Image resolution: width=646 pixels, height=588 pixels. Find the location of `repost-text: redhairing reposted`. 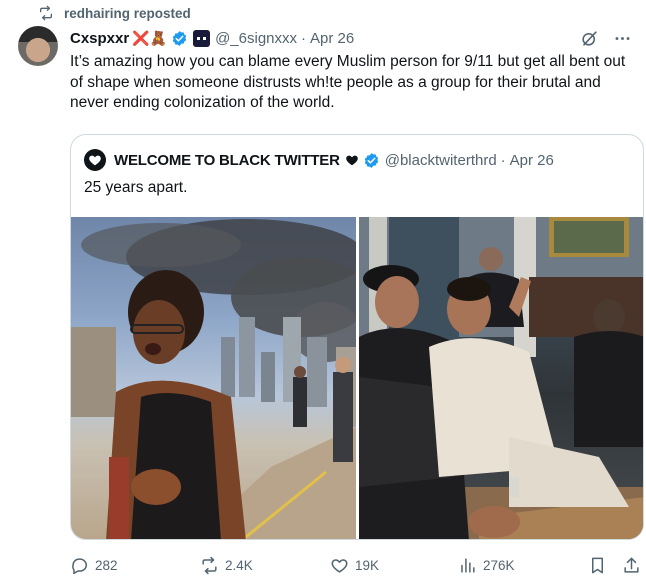

repost-text: redhairing reposted is located at coordinates (127, 13).